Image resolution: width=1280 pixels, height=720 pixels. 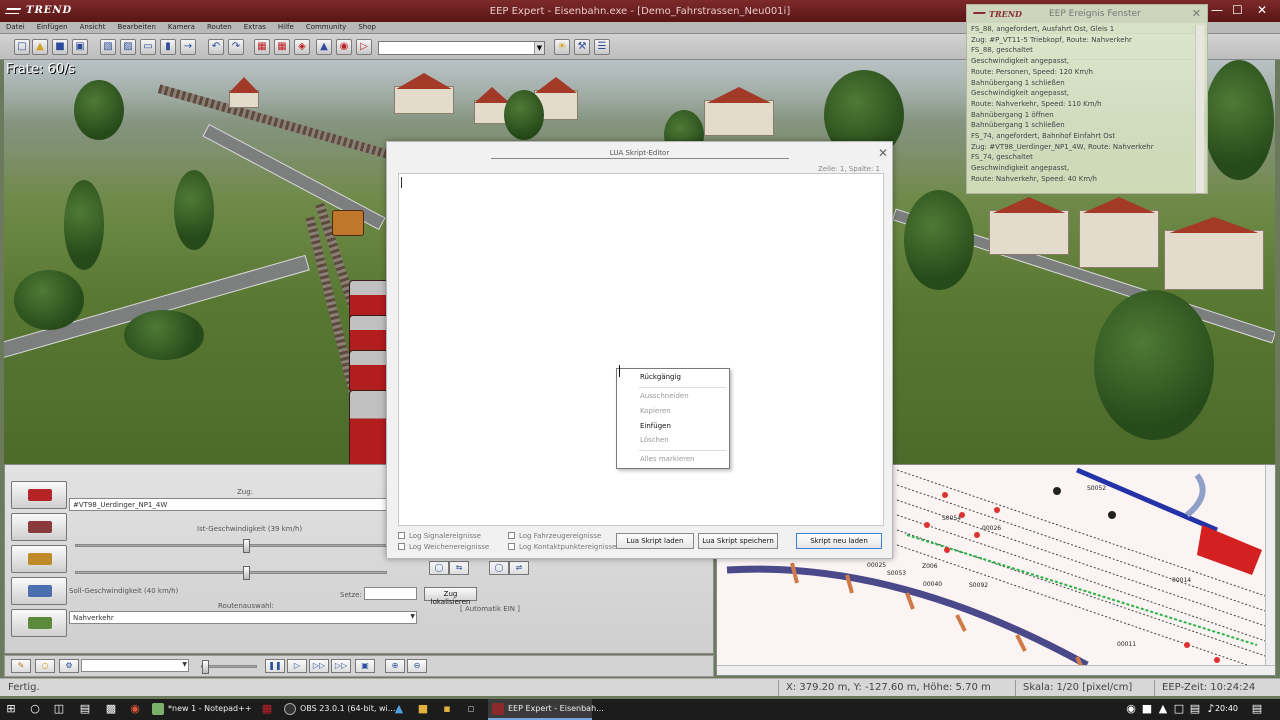 I want to click on folder-icon: ■, so click(x=423, y=709).